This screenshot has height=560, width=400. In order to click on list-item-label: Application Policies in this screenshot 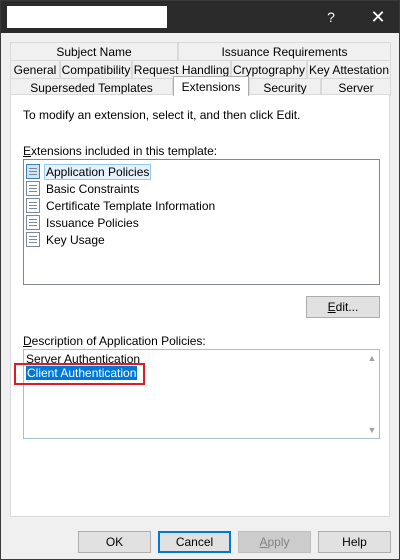, I will do `click(98, 171)`.